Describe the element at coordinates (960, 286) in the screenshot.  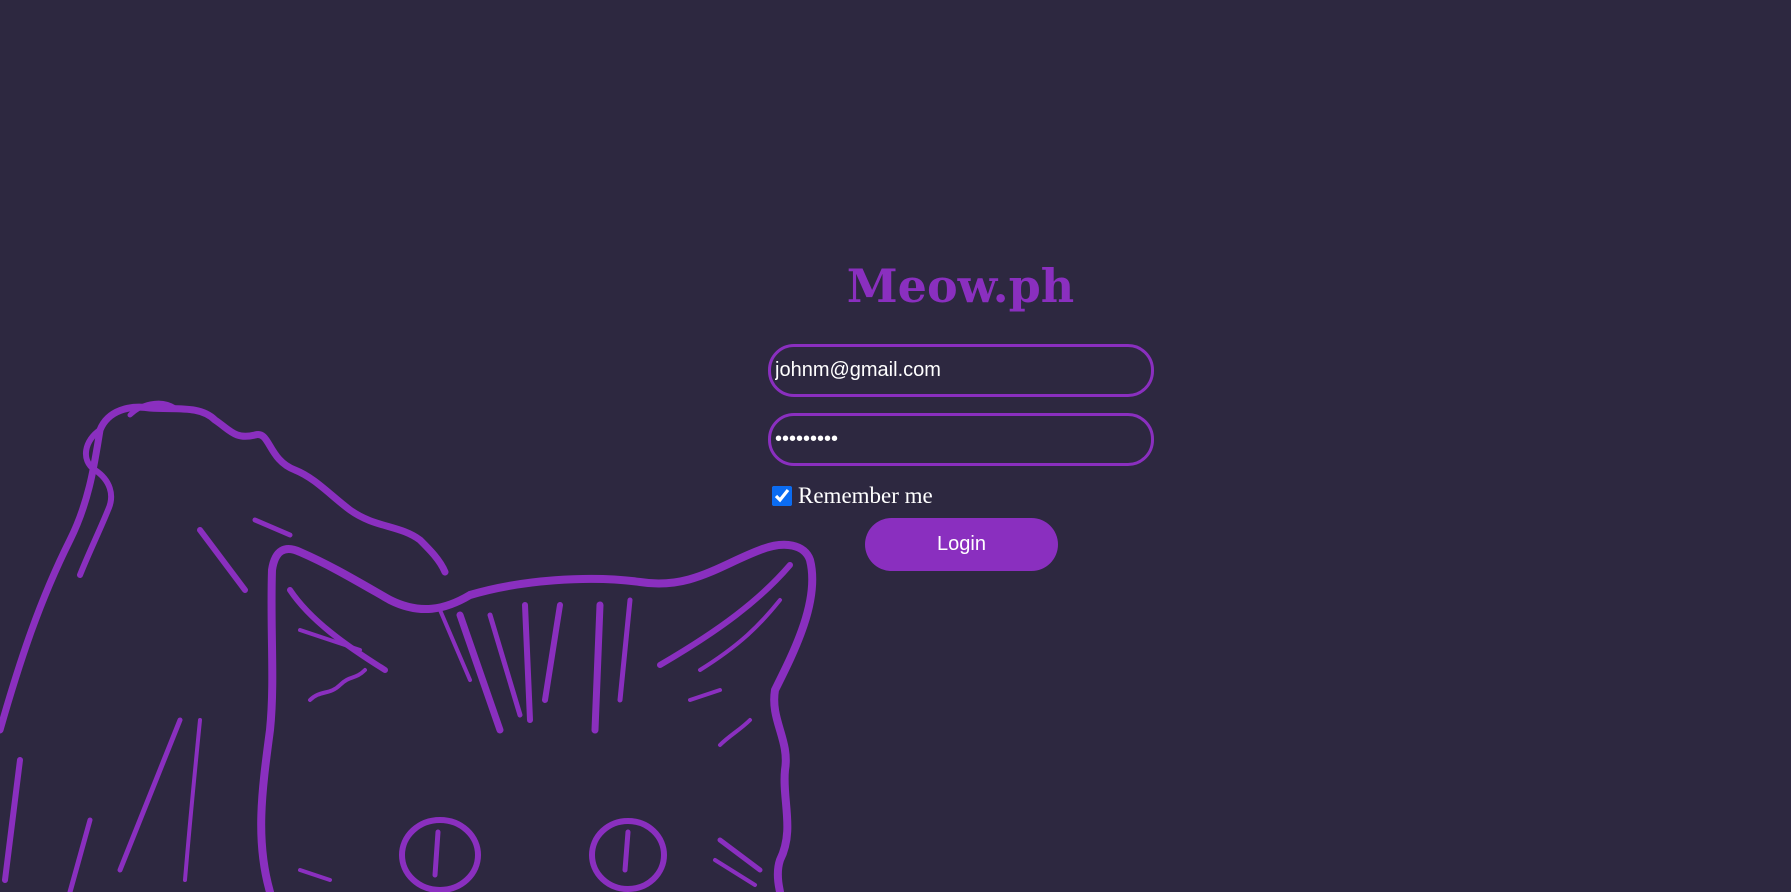
I see `brand-title: Meow.ph` at that location.